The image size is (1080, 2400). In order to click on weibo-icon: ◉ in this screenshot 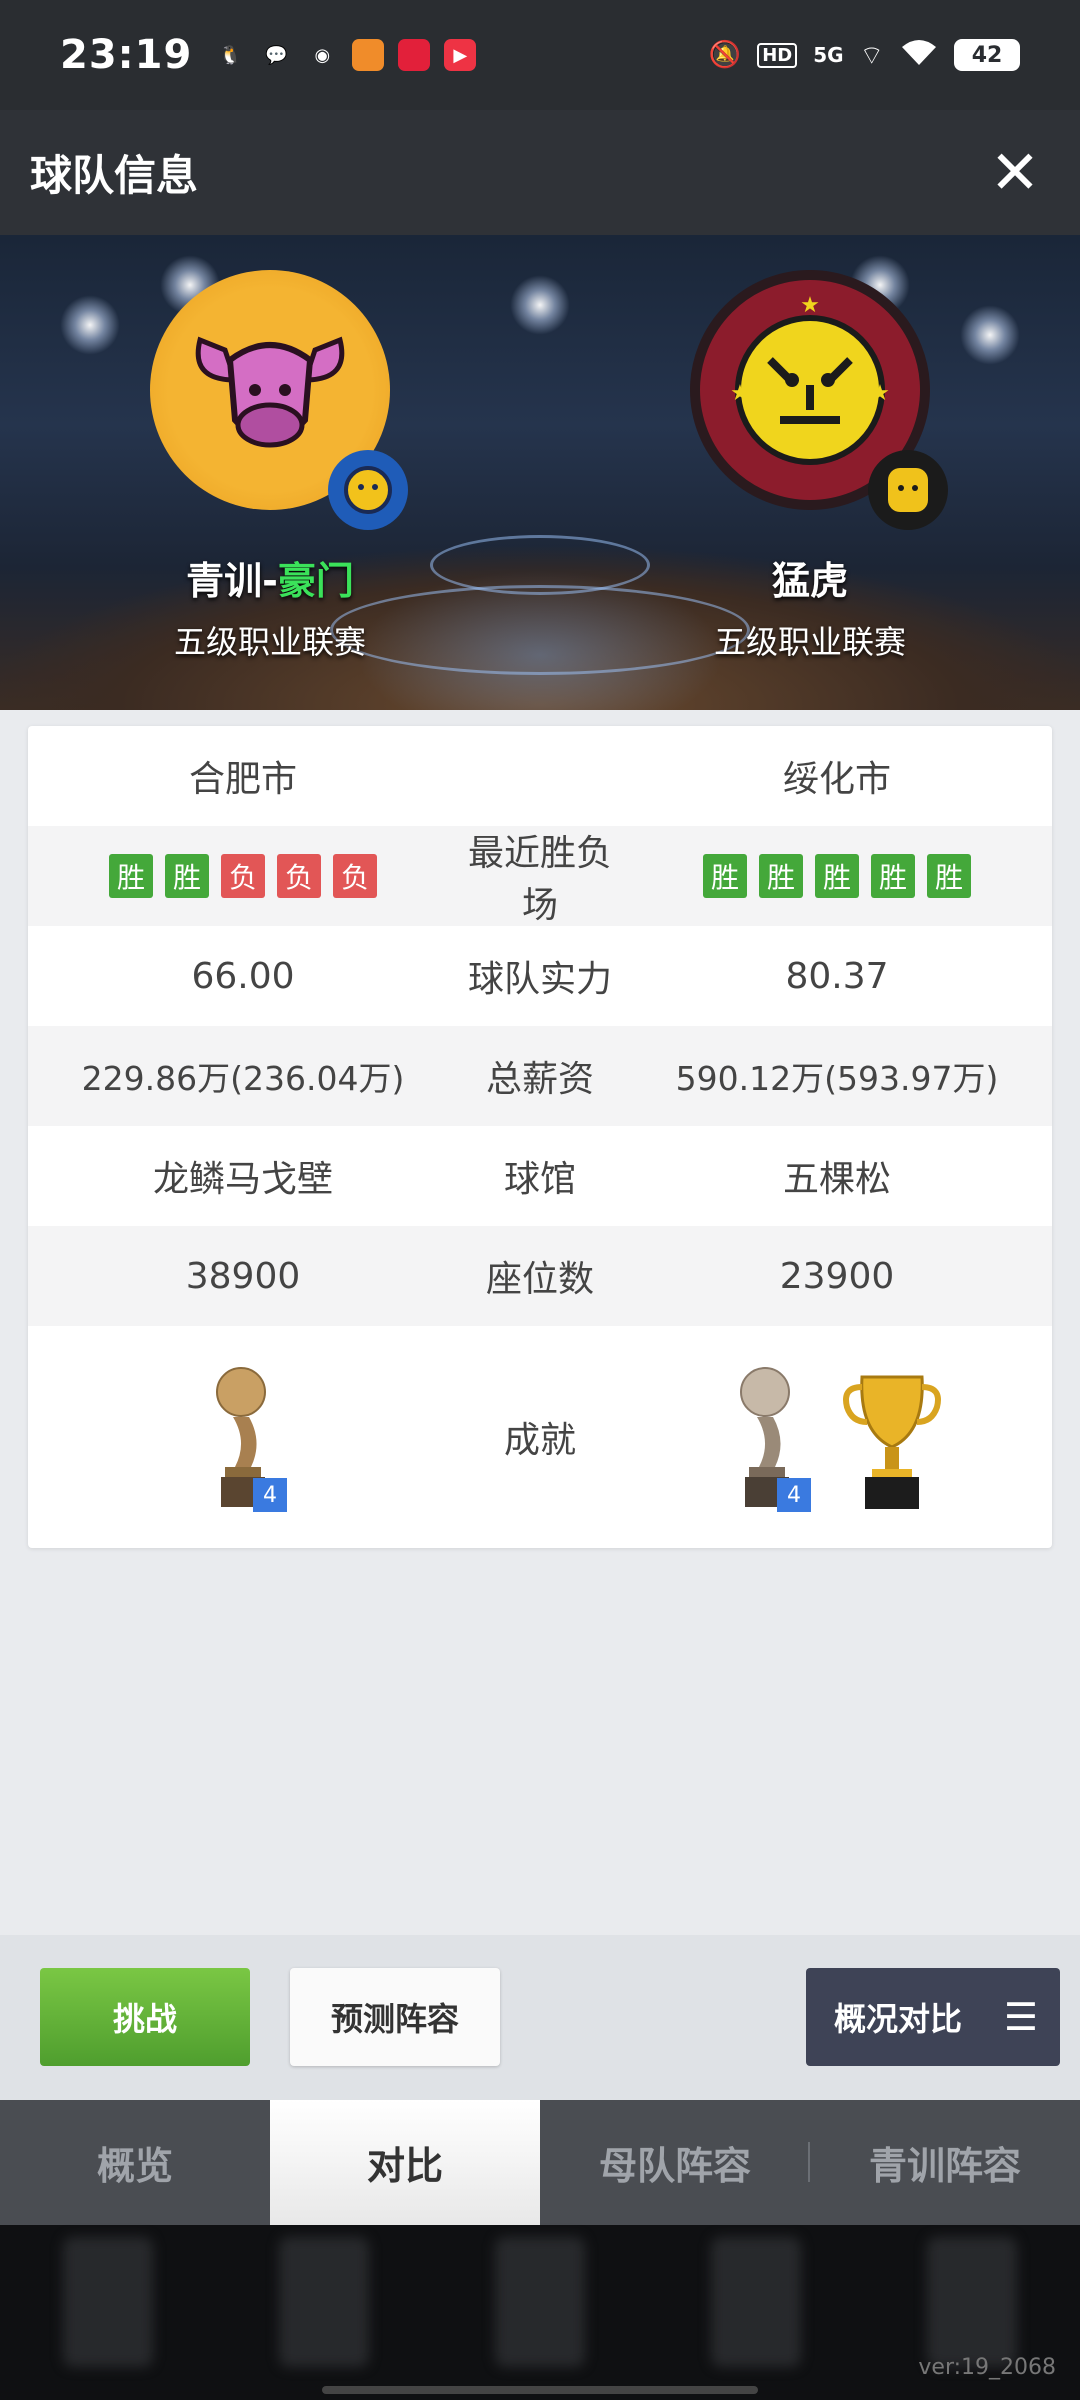, I will do `click(322, 55)`.